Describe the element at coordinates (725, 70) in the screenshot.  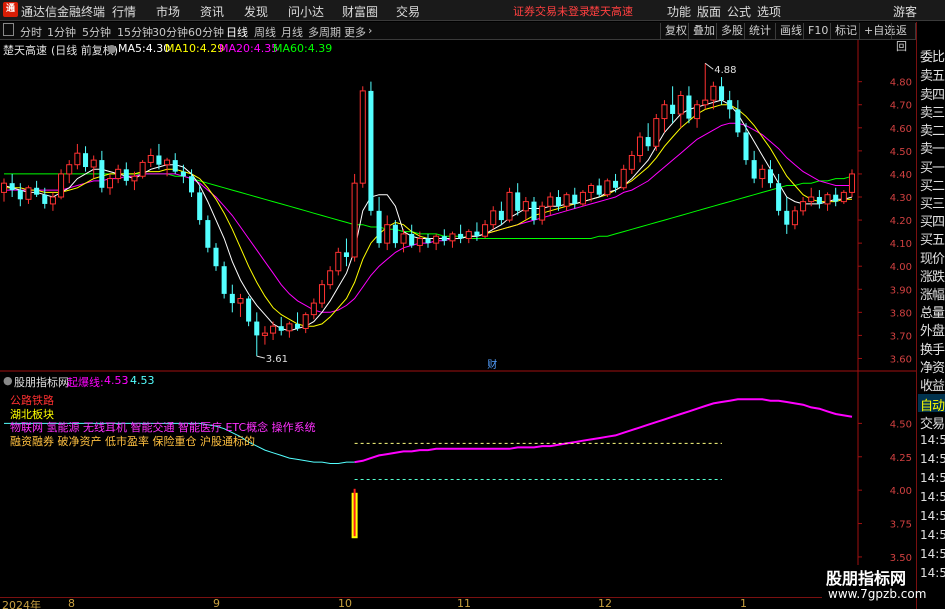
I see `high-price-label: 4.88` at that location.